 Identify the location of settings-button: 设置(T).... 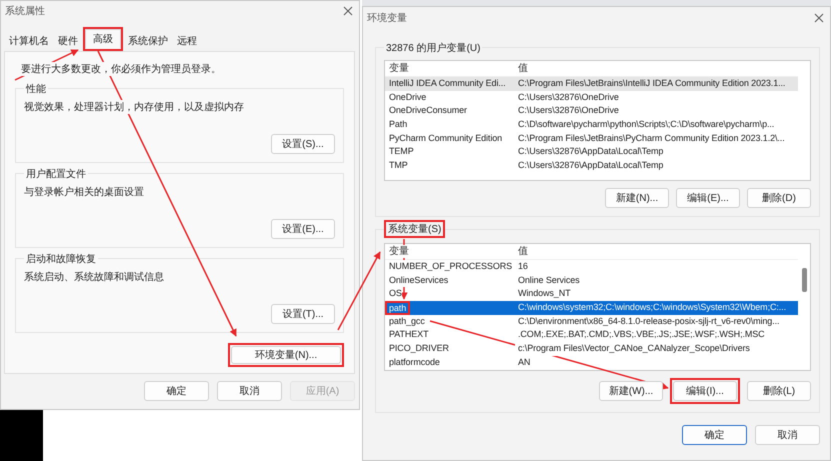
(303, 314).